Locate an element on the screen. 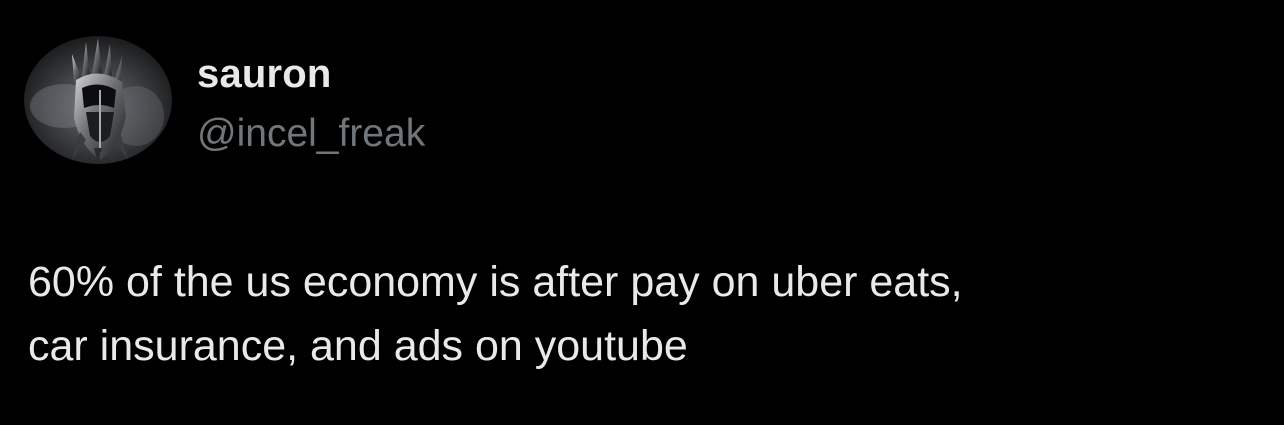 The image size is (1284, 425). display-name: sauron is located at coordinates (264, 74).